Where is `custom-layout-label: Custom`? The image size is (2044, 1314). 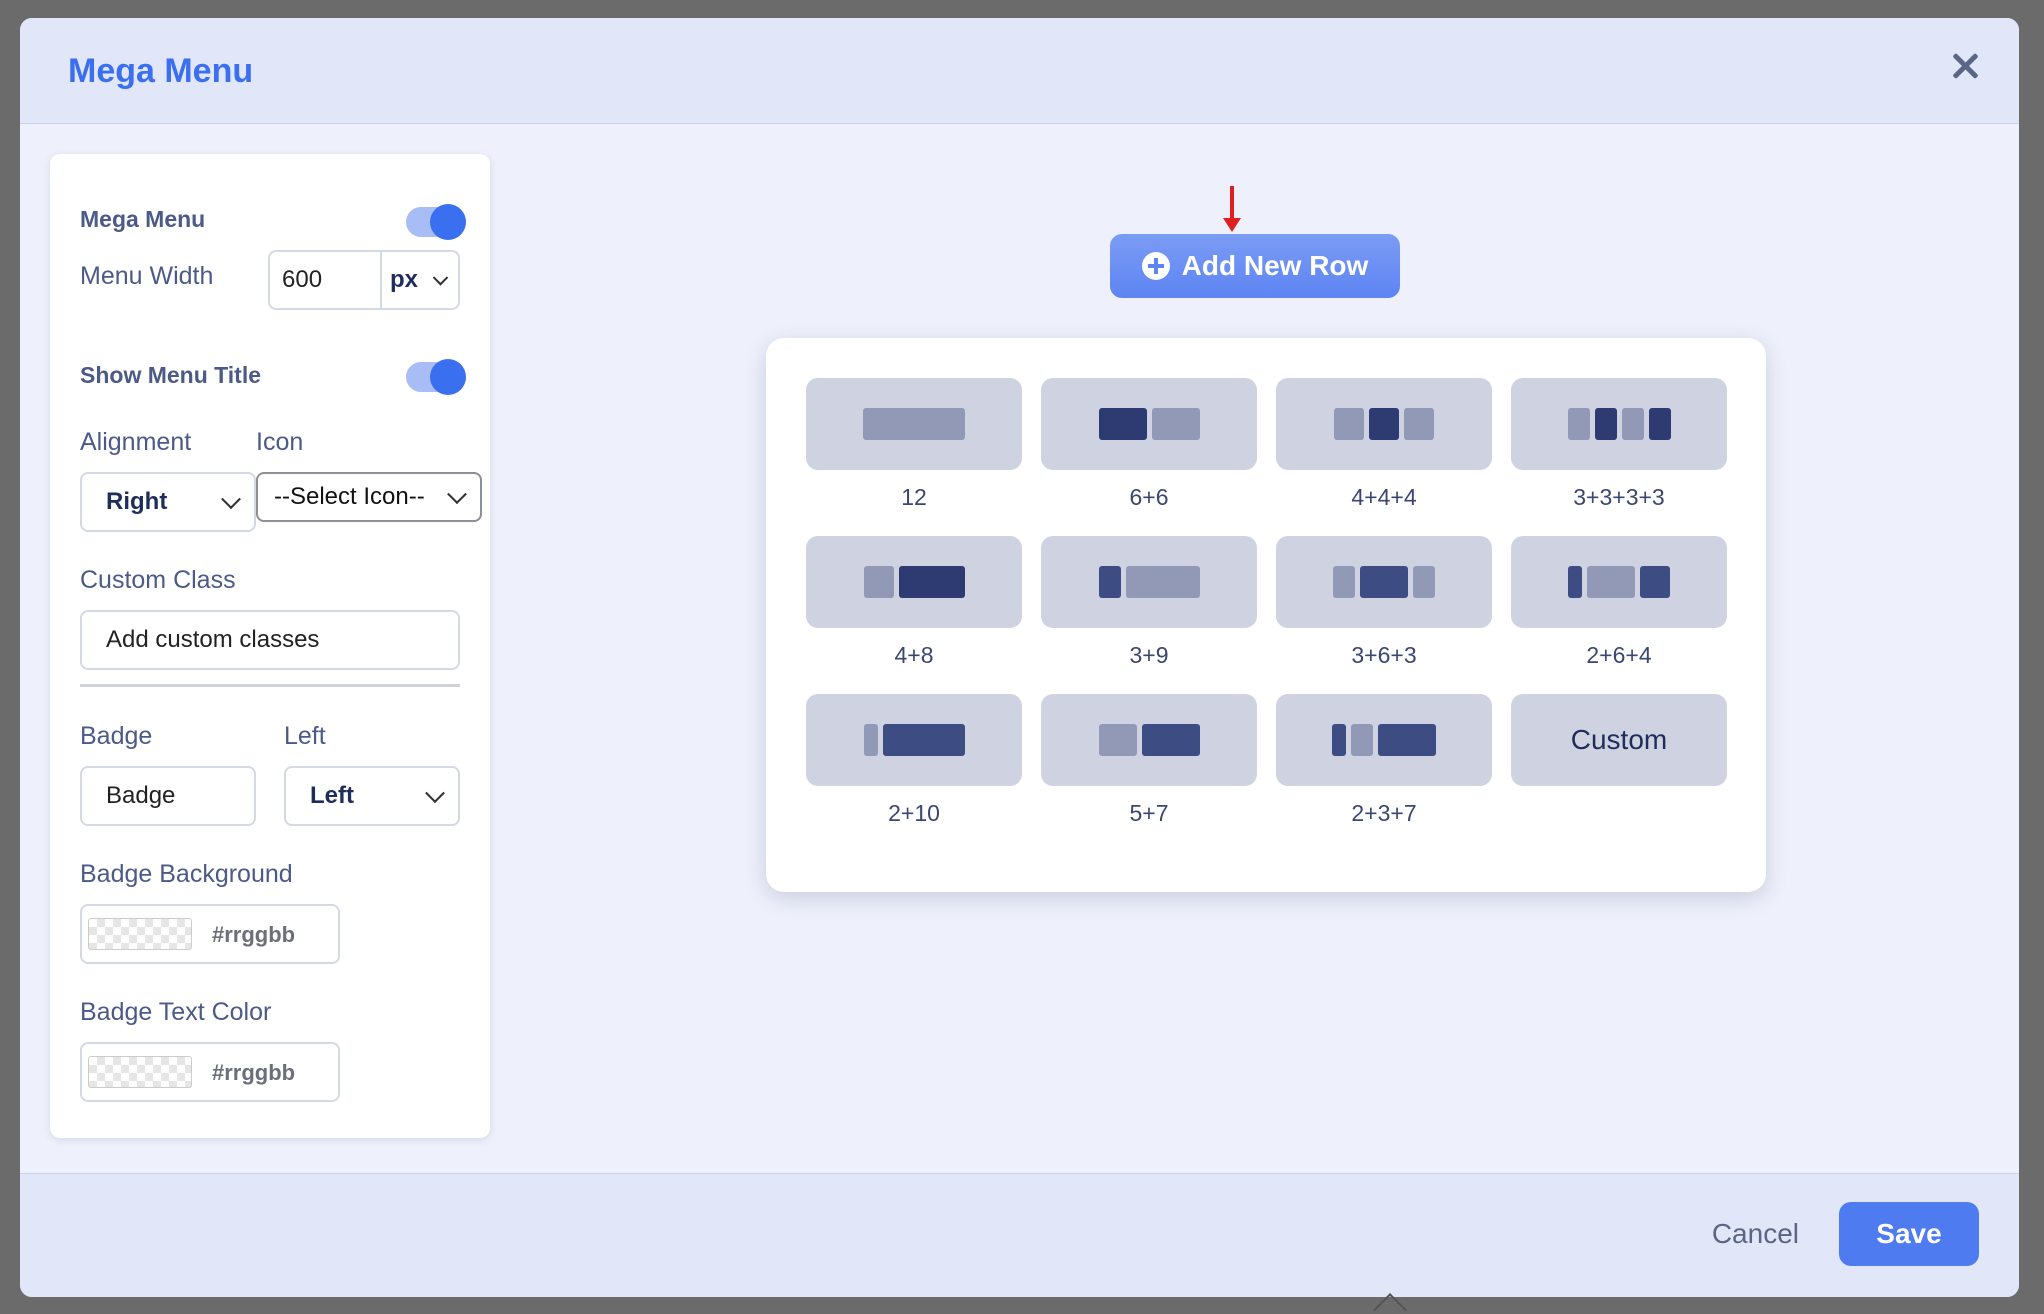
custom-layout-label: Custom is located at coordinates (1619, 739).